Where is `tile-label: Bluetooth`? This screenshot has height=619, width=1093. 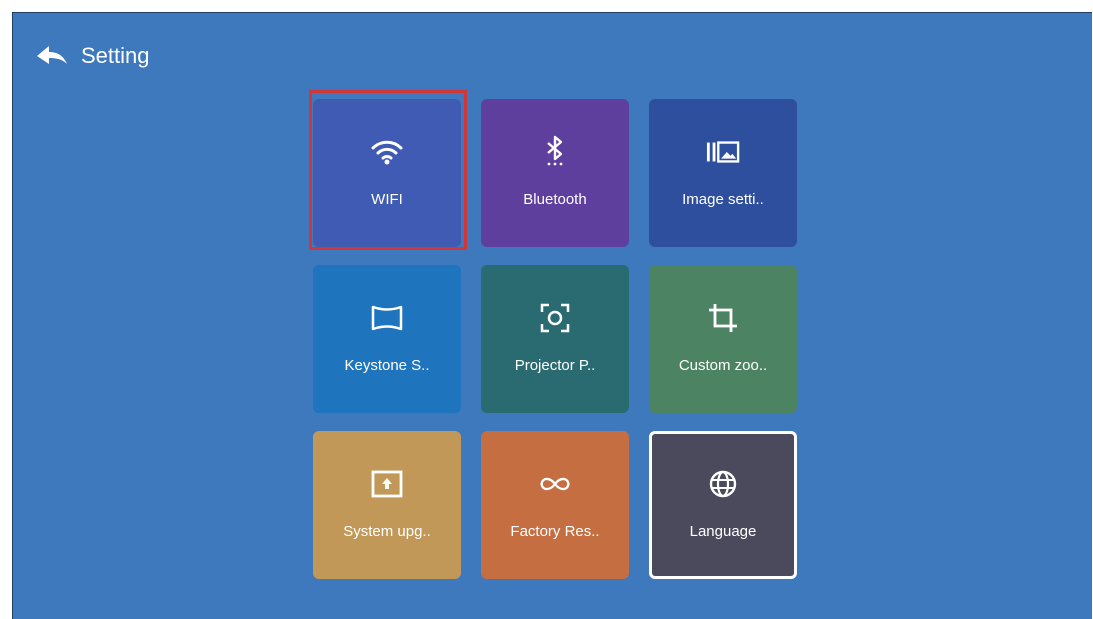
tile-label: Bluetooth is located at coordinates (555, 199).